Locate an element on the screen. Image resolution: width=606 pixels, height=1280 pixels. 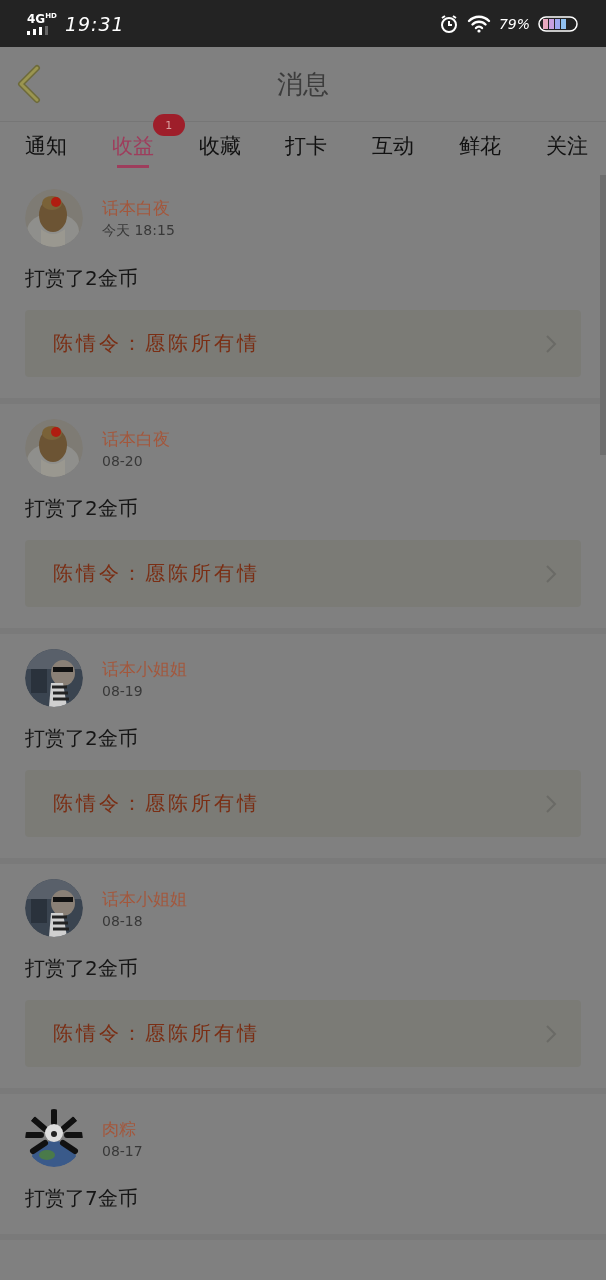
message-time: 08-18 is located at coordinates (123, 920).